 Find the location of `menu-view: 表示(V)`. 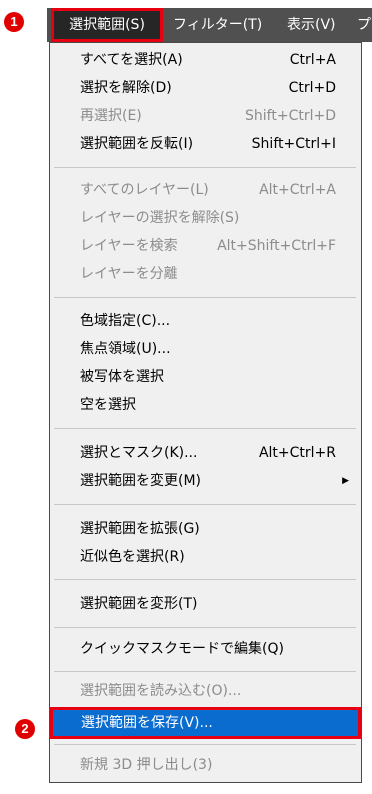

menu-view: 表示(V) is located at coordinates (311, 25).